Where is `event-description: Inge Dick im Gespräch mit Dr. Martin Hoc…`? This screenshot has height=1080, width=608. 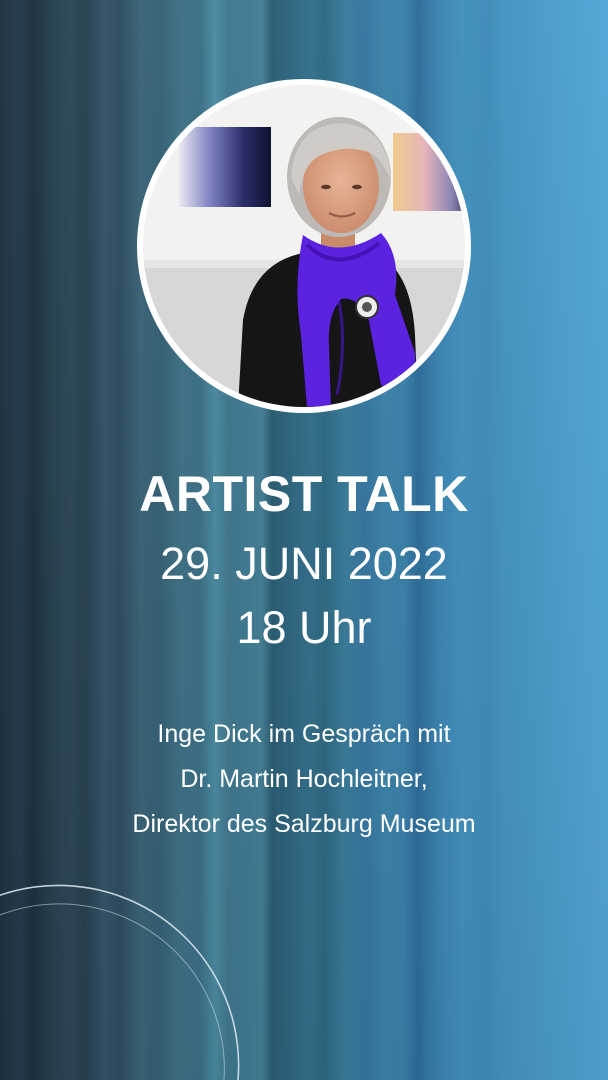
event-description: Inge Dick im Gespräch mit Dr. Martin Hoc… is located at coordinates (304, 779).